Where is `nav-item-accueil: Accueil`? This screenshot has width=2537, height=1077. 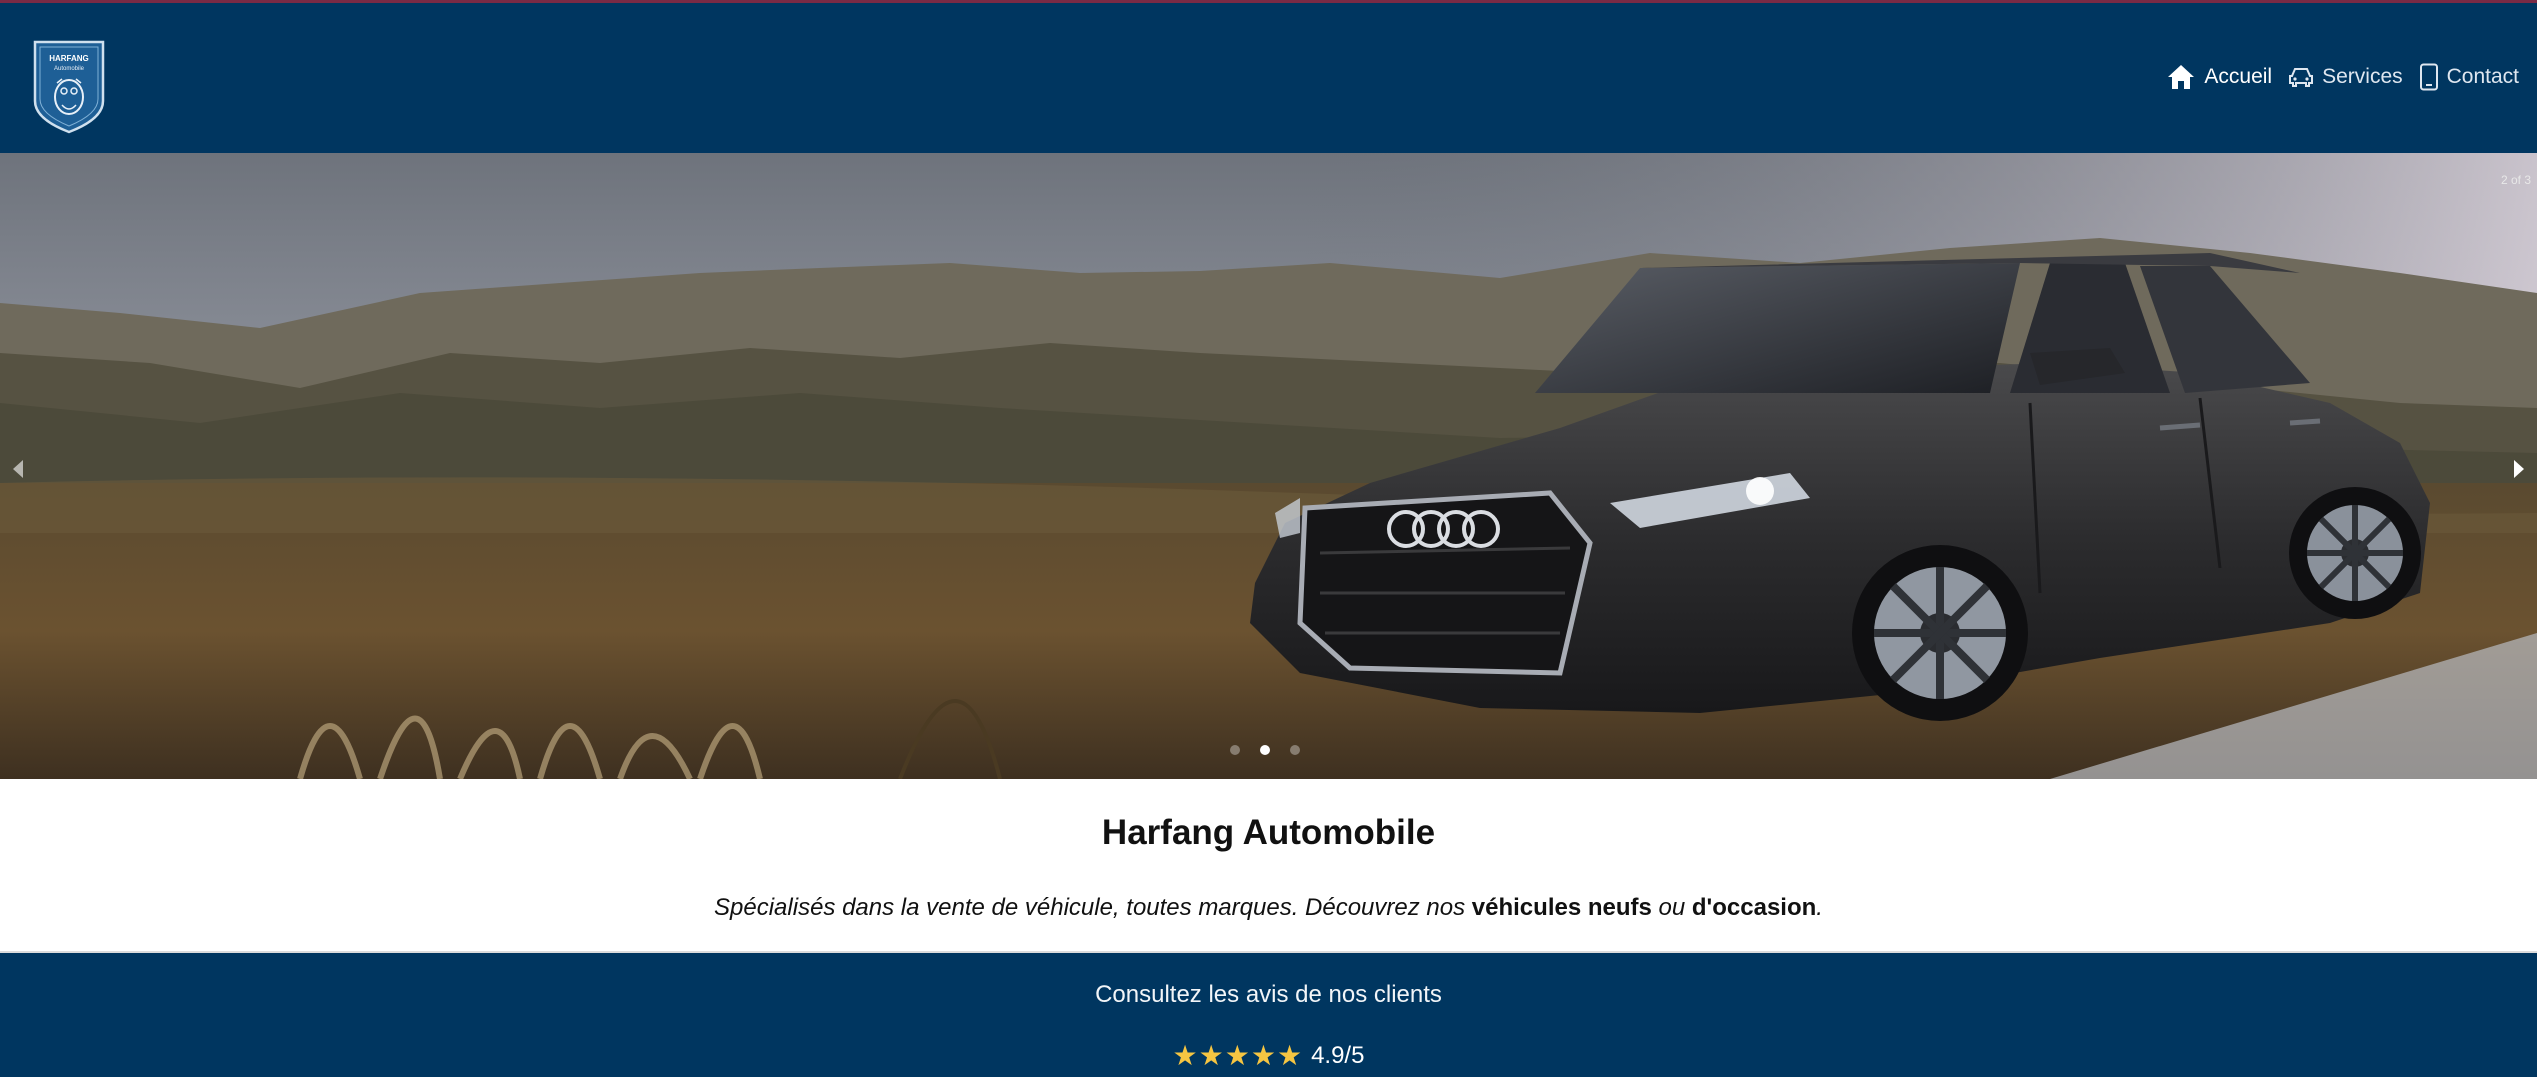
nav-item-accueil: Accueil is located at coordinates (2219, 77).